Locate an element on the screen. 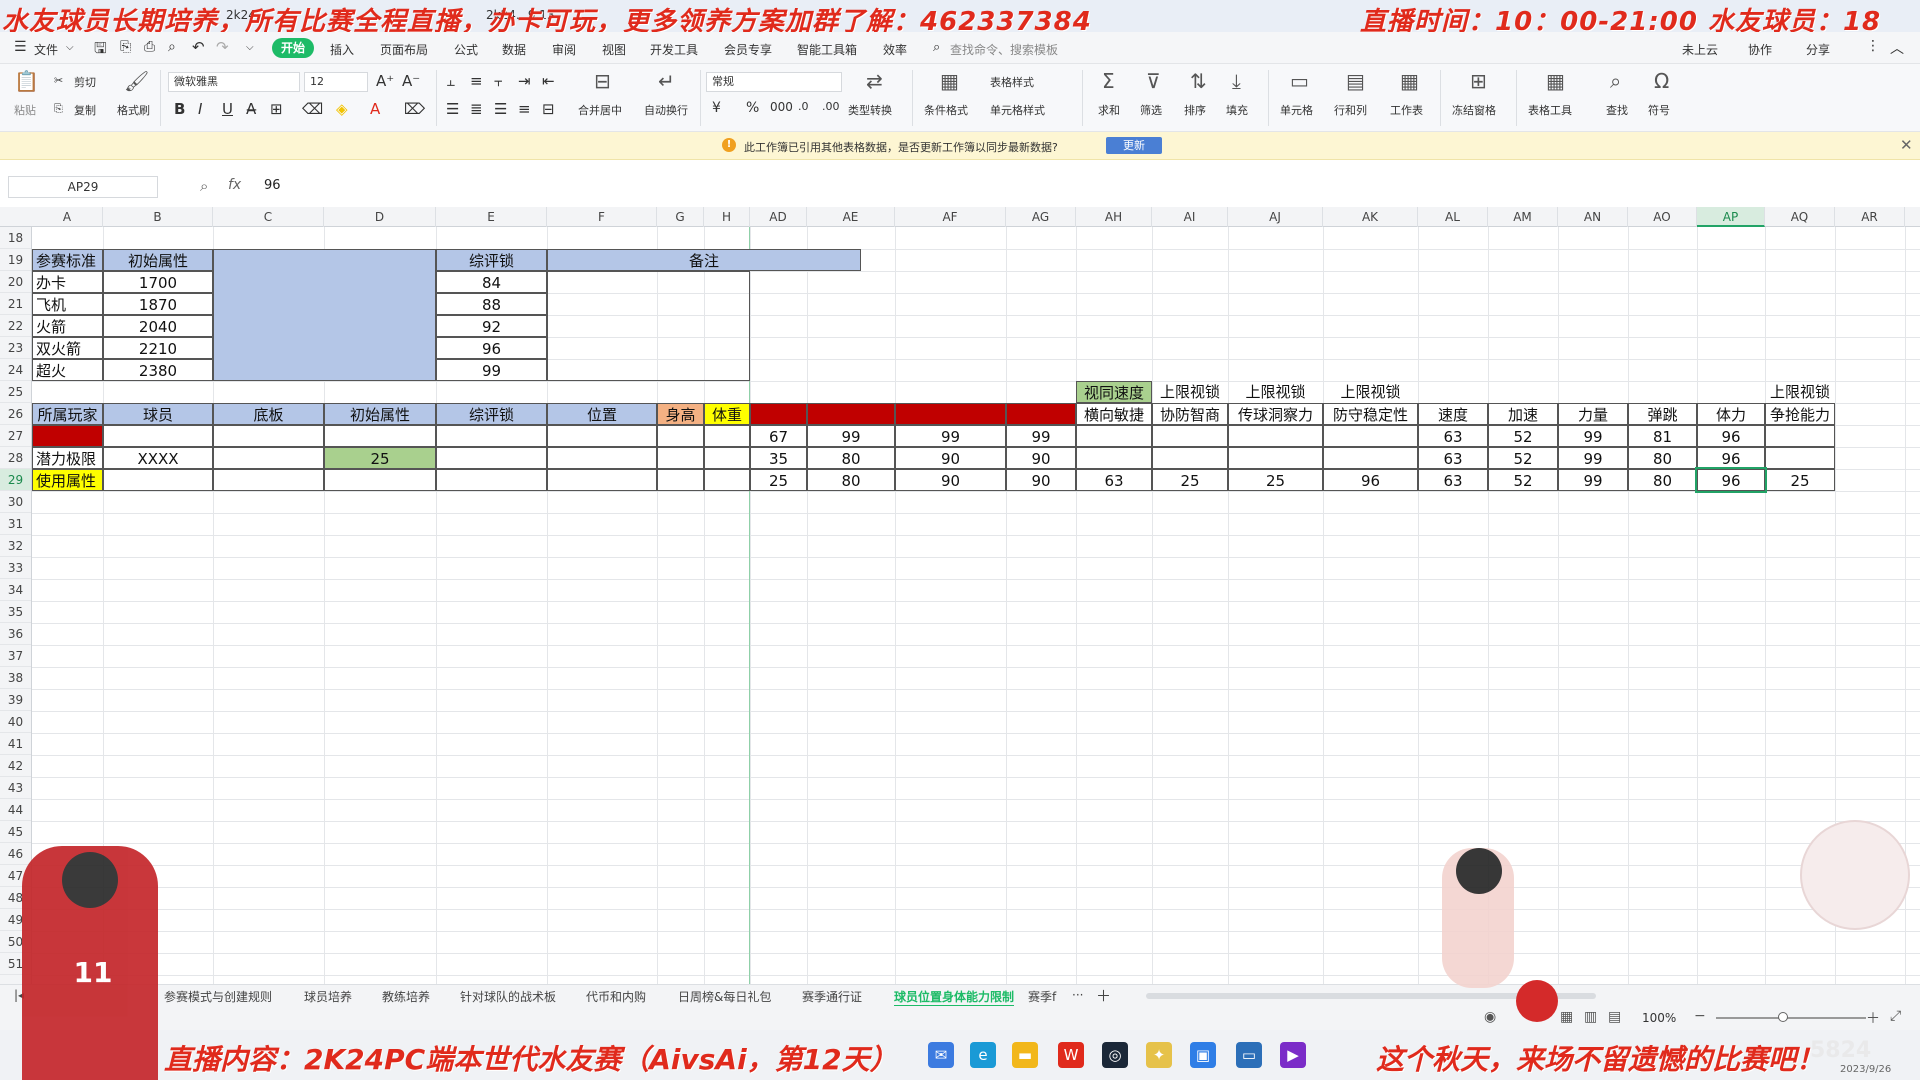 Image resolution: width=1920 pixels, height=1080 pixels. cell-al28: 63 is located at coordinates (1453, 458).